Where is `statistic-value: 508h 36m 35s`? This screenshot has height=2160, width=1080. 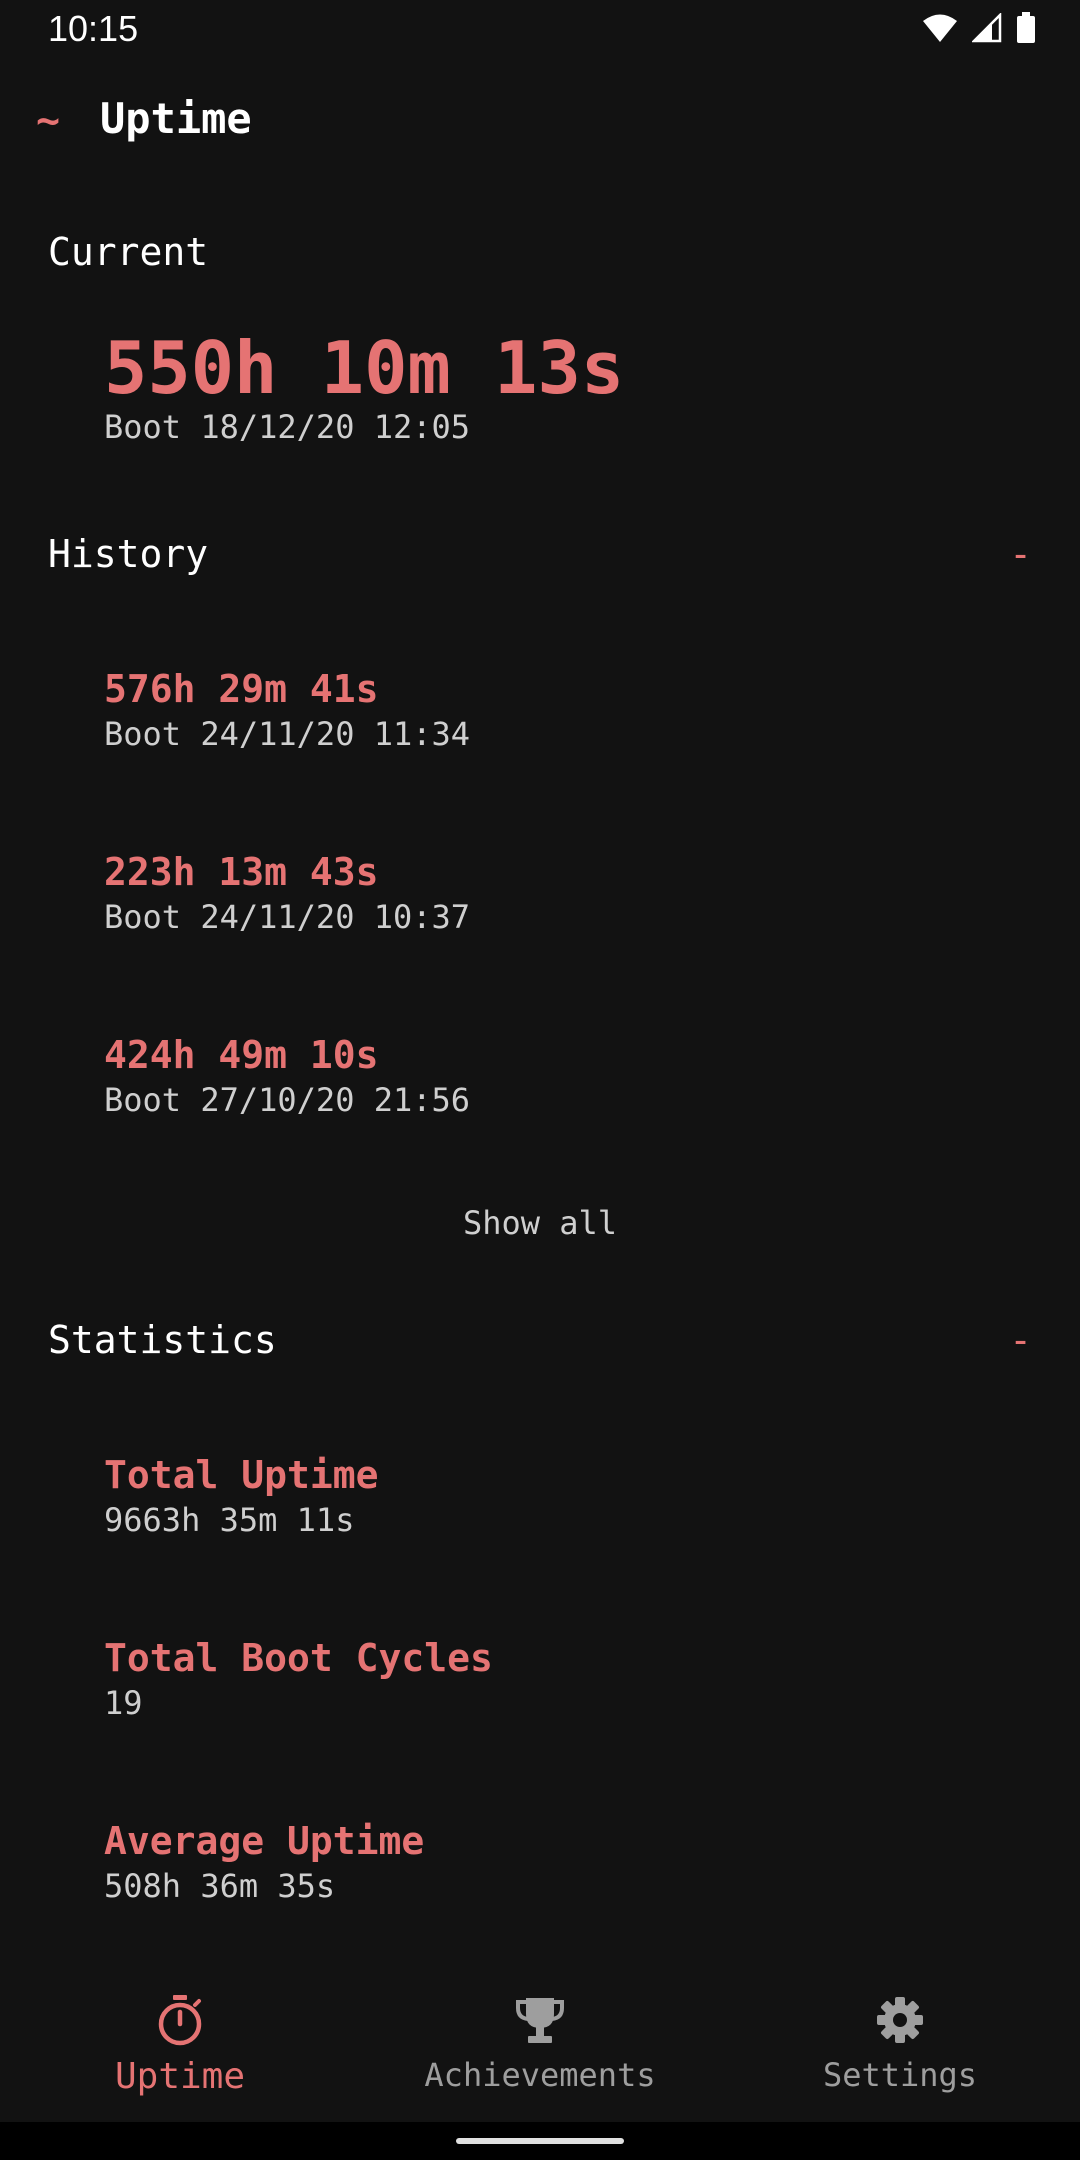 statistic-value: 508h 36m 35s is located at coordinates (220, 1886).